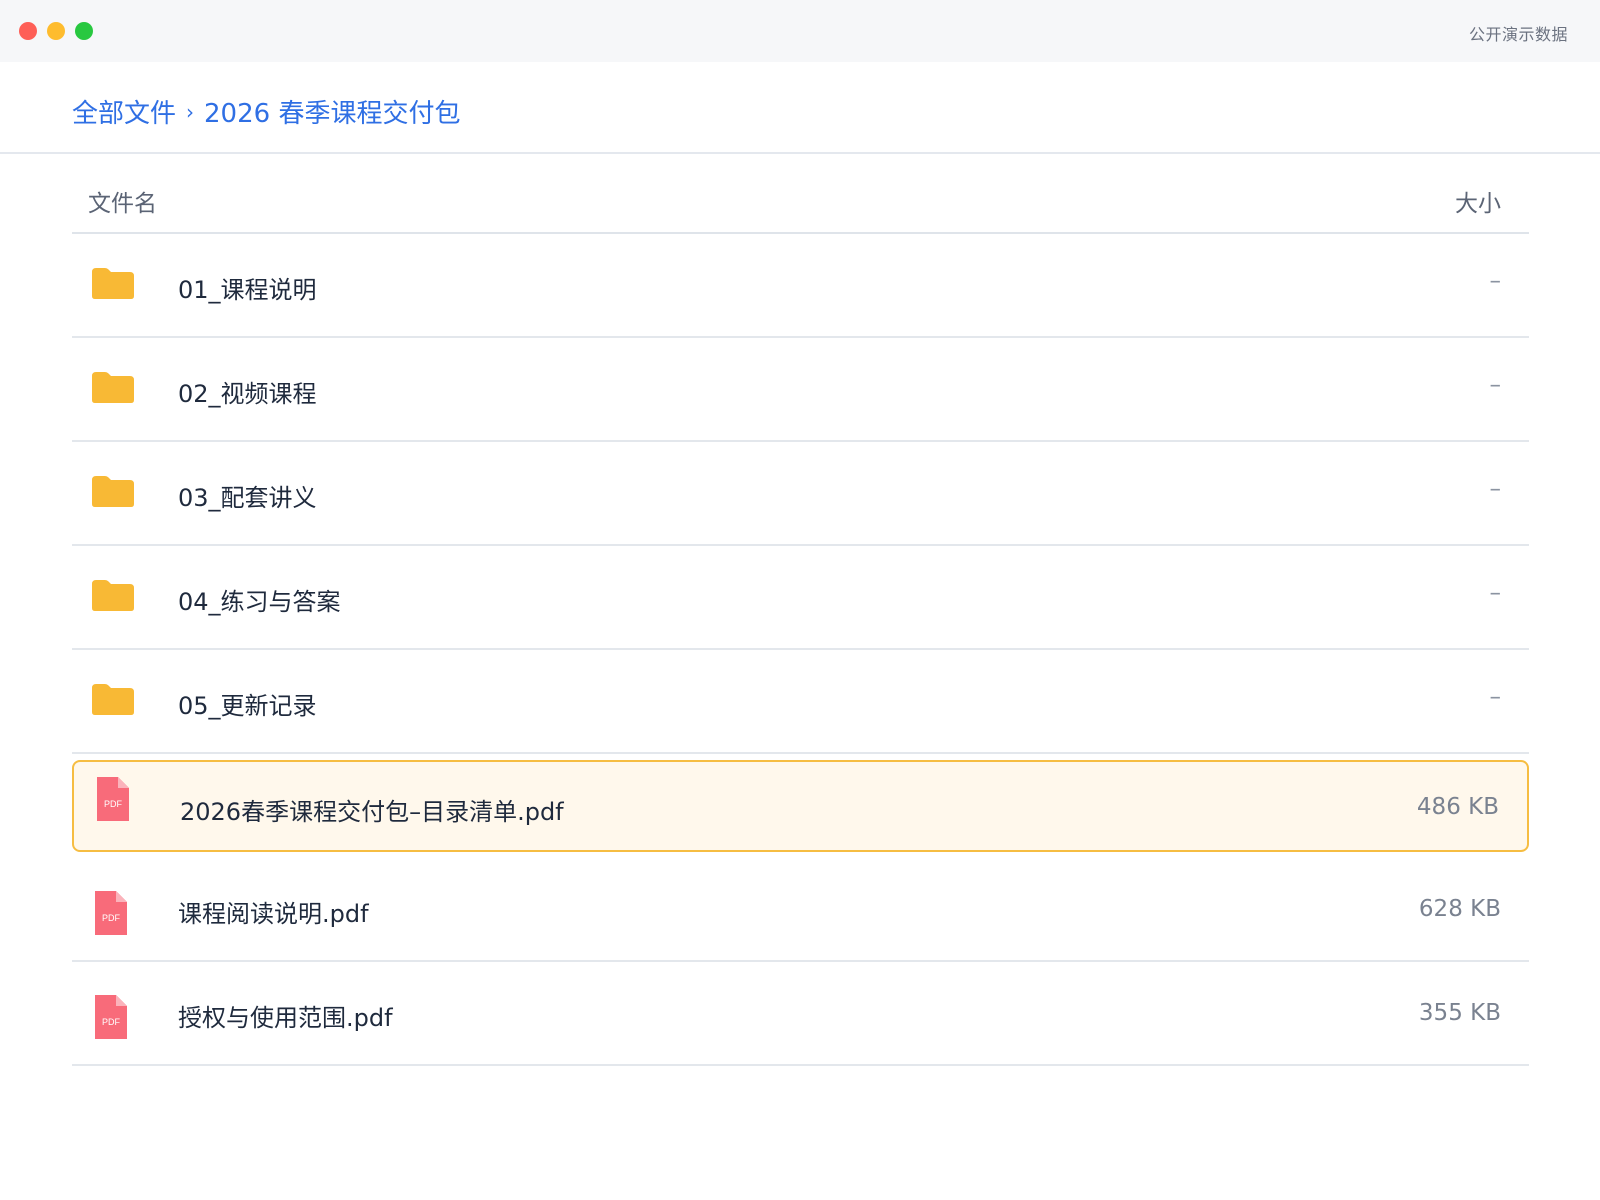  What do you see at coordinates (1459, 1013) in the screenshot?
I see `file-size: 355 KB` at bounding box center [1459, 1013].